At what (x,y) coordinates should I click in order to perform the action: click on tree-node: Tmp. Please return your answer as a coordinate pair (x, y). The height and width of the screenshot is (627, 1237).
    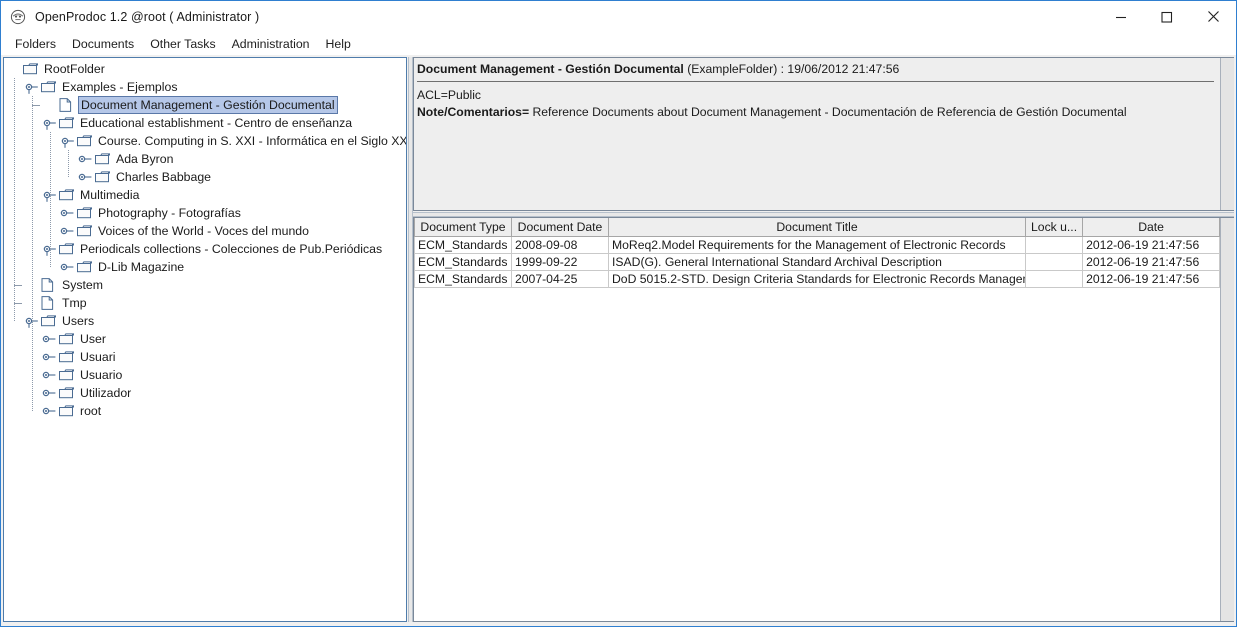
    Looking at the image, I should click on (205, 303).